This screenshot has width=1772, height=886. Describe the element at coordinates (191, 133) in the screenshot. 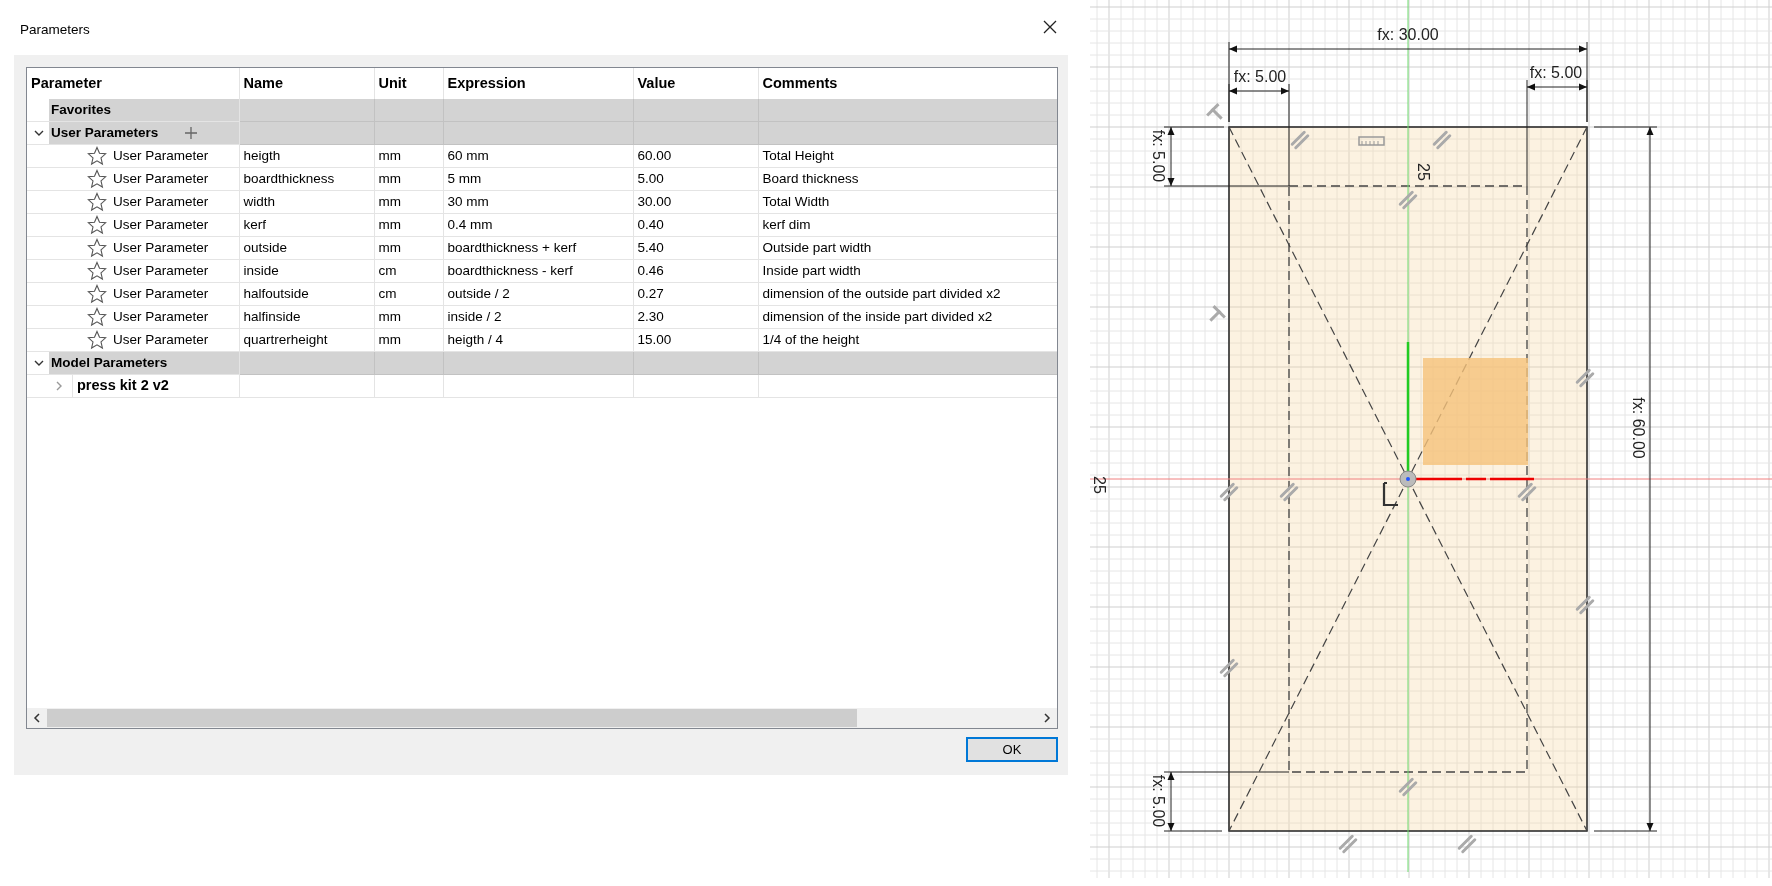

I see `plus-icon` at that location.